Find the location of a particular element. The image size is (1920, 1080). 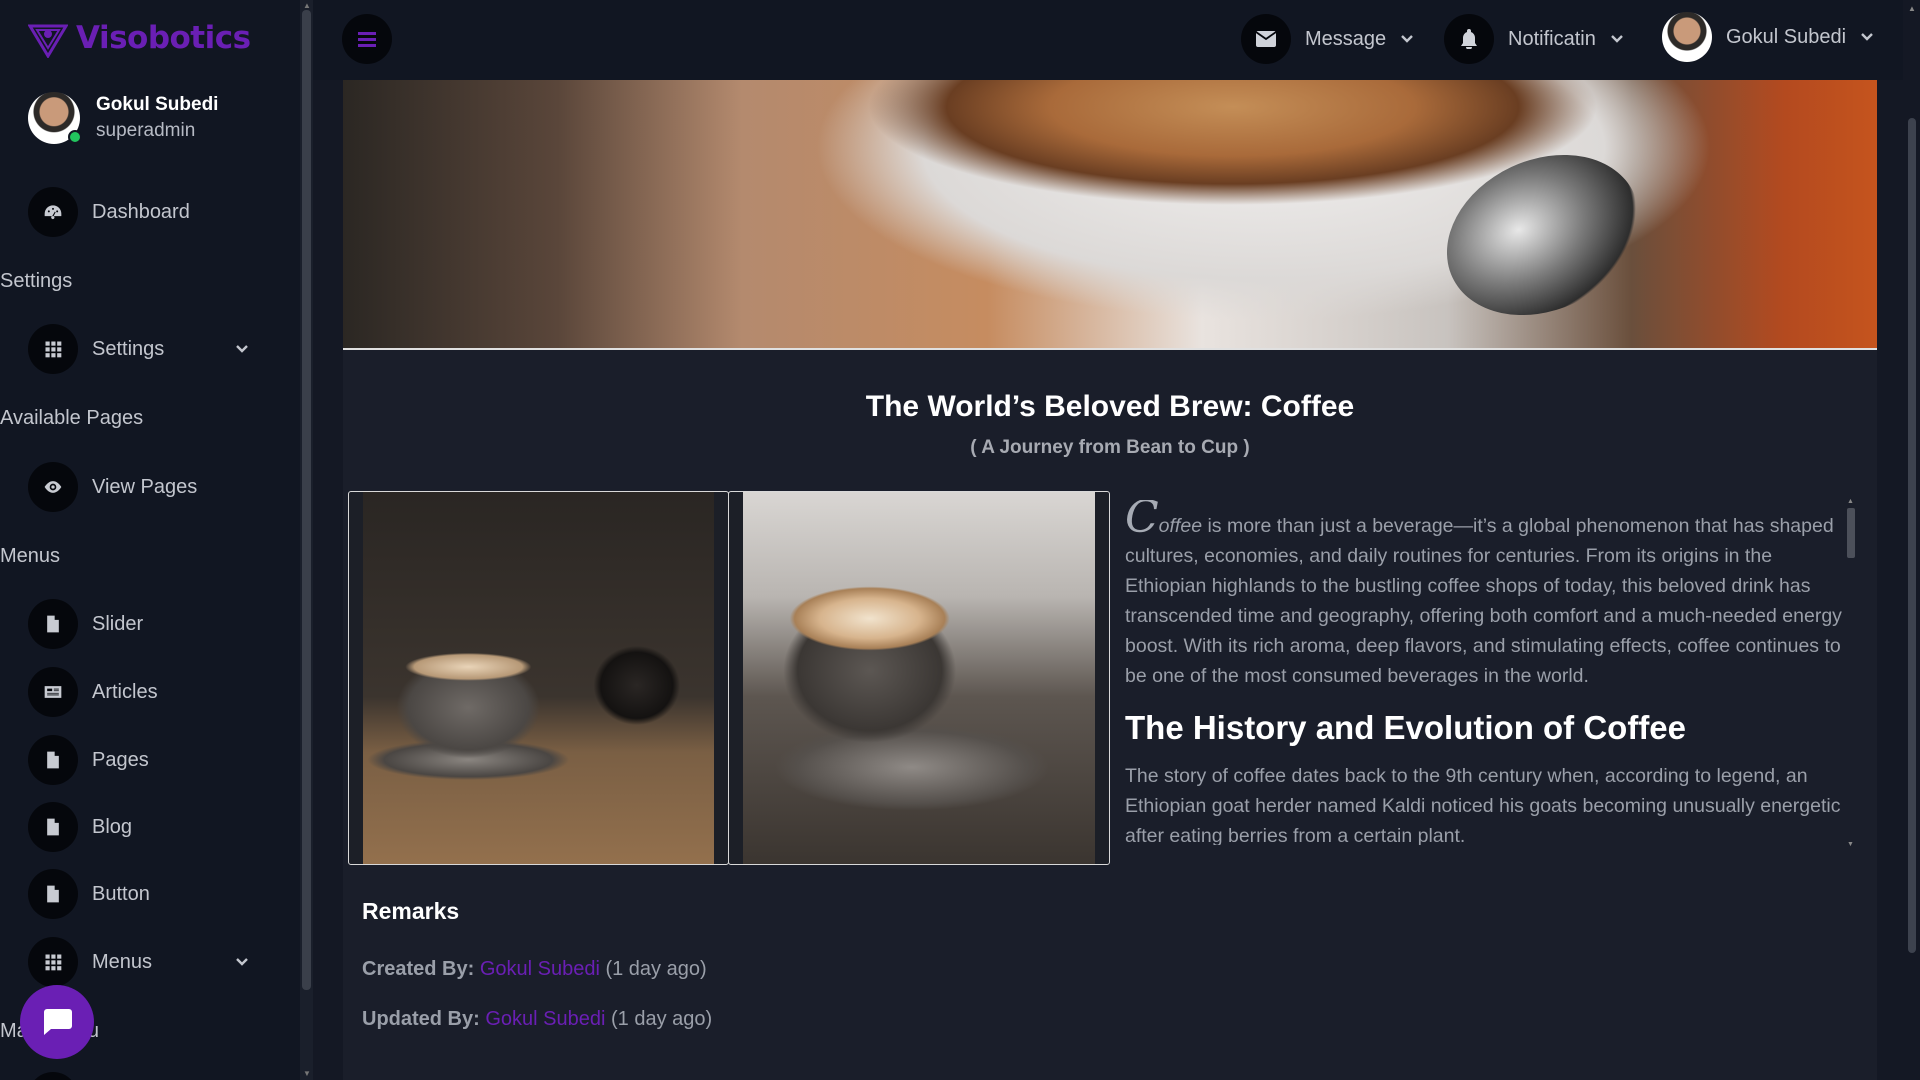

envelope-icon is located at coordinates (1266, 39).